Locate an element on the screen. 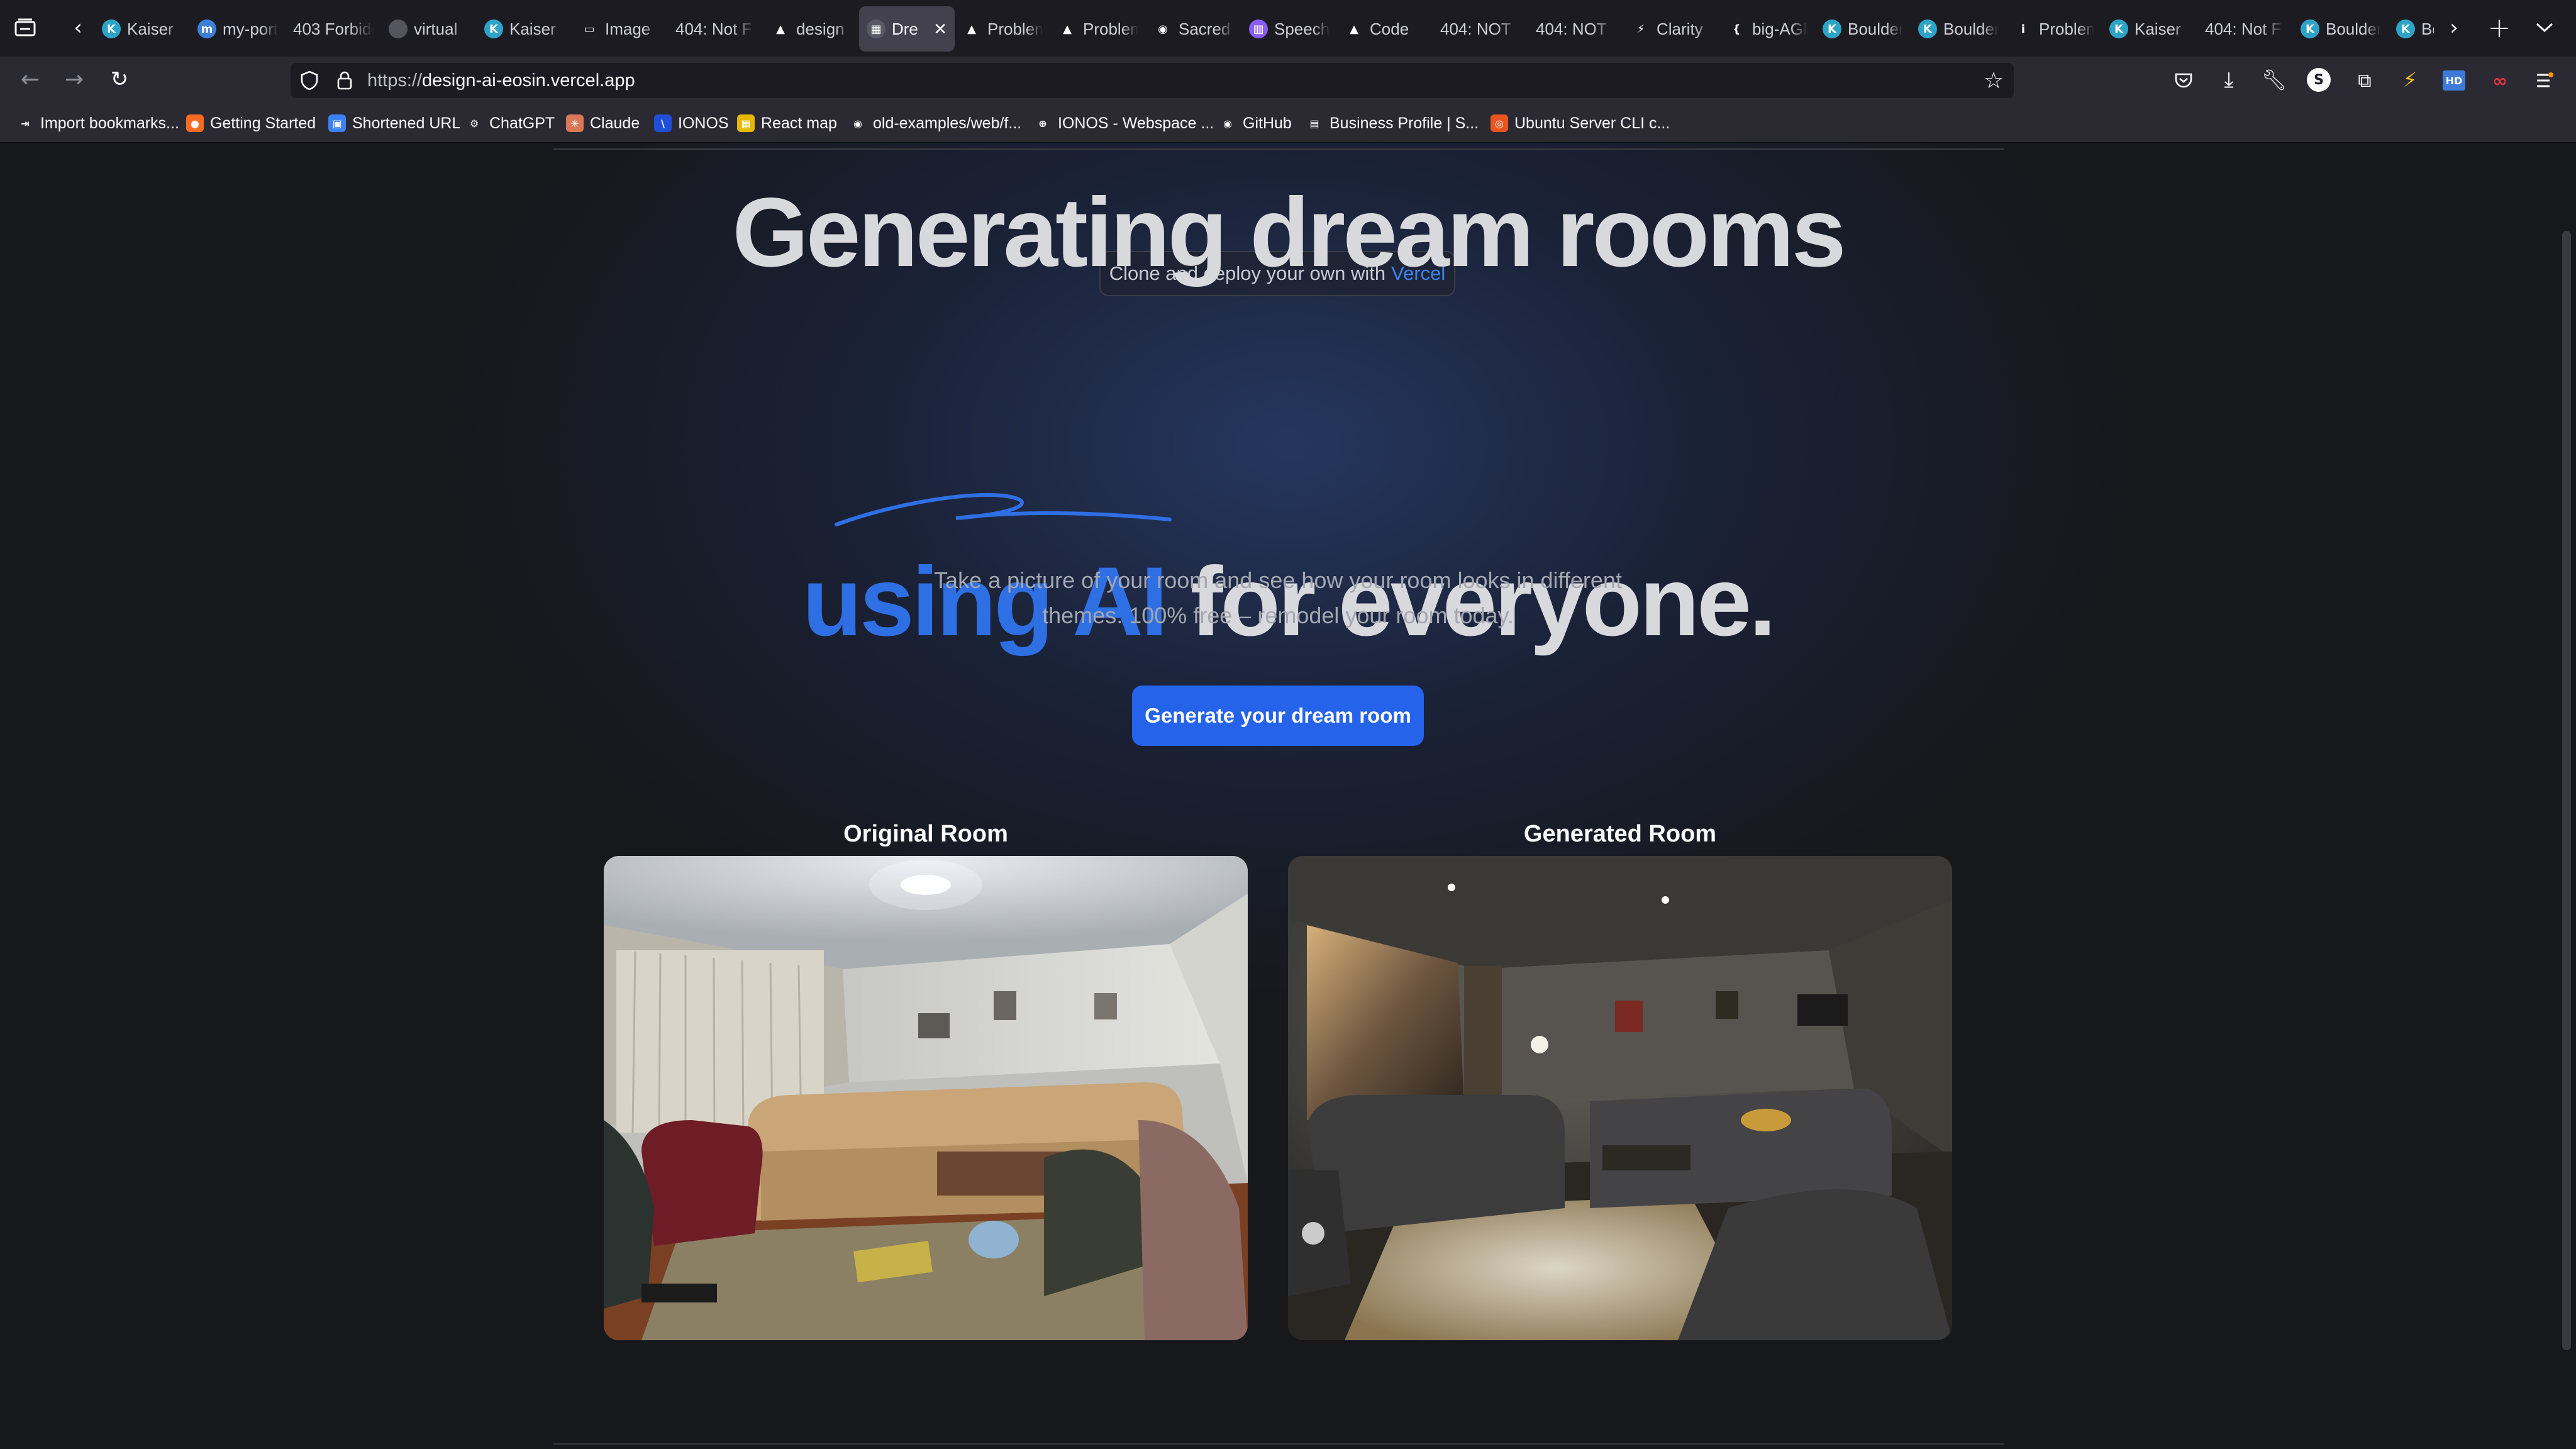 This screenshot has height=1449, width=2576. globe-icon: ⊕ is located at coordinates (1042, 123).